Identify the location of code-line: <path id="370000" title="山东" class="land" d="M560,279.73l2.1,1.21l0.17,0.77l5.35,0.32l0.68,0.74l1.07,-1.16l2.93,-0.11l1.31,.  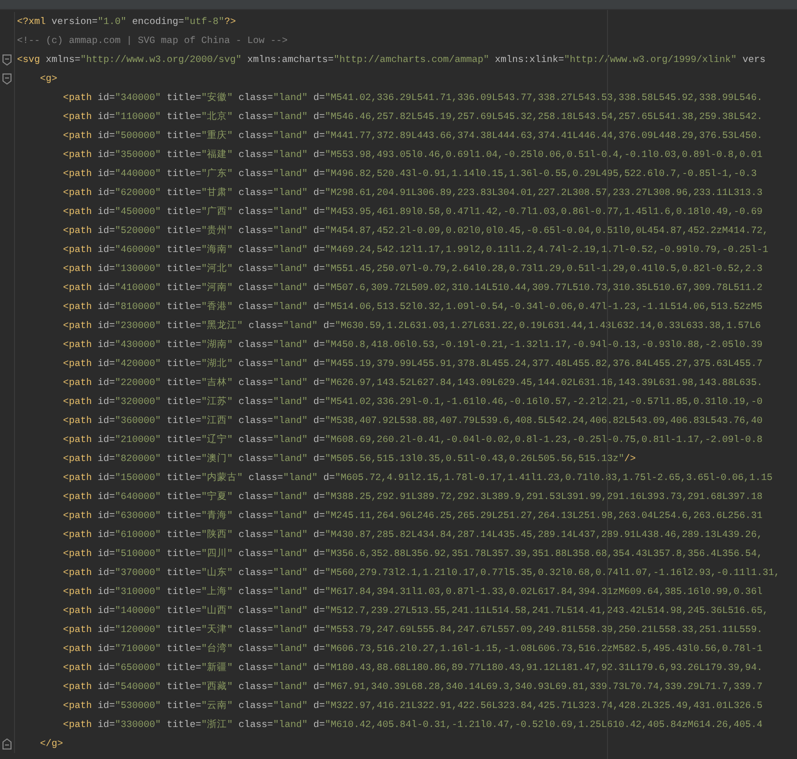
(421, 573).